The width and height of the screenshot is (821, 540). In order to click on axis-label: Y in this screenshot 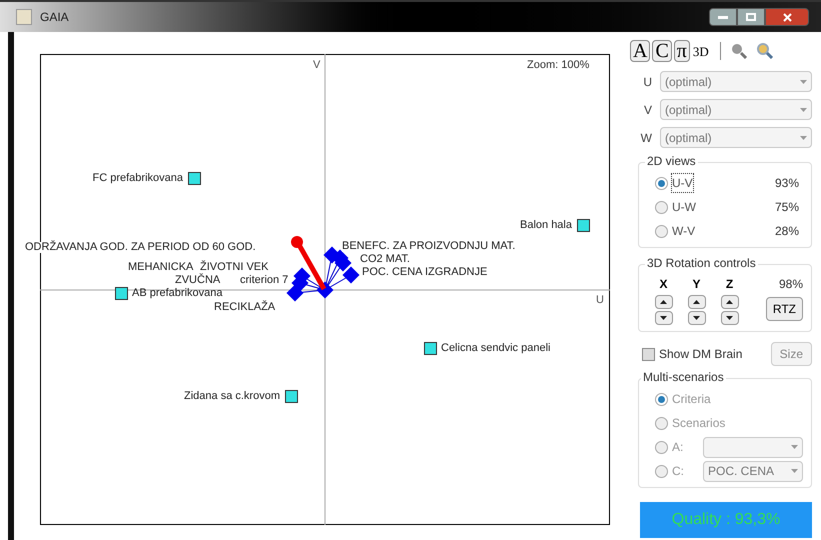, I will do `click(696, 284)`.